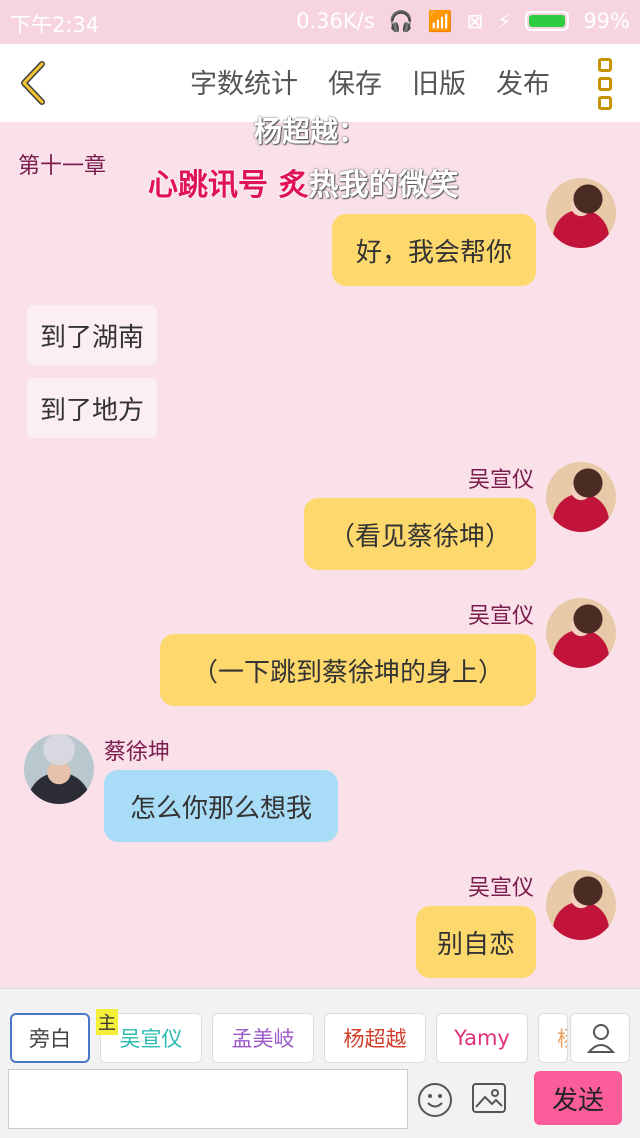  I want to click on message-input, so click(208, 1099).